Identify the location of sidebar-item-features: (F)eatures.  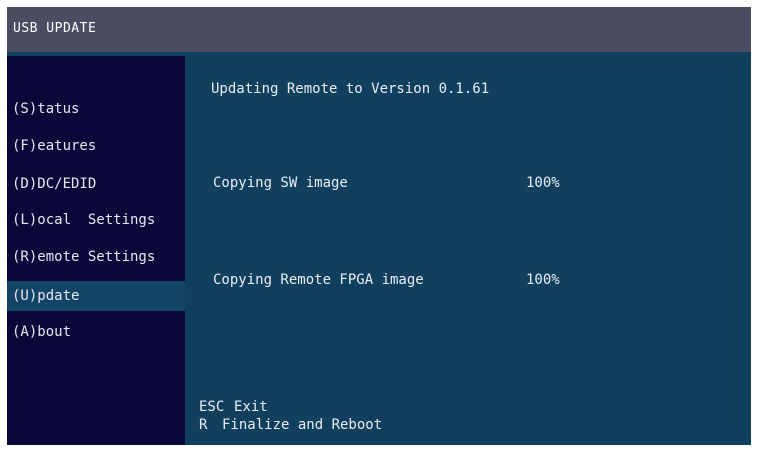
(96, 146).